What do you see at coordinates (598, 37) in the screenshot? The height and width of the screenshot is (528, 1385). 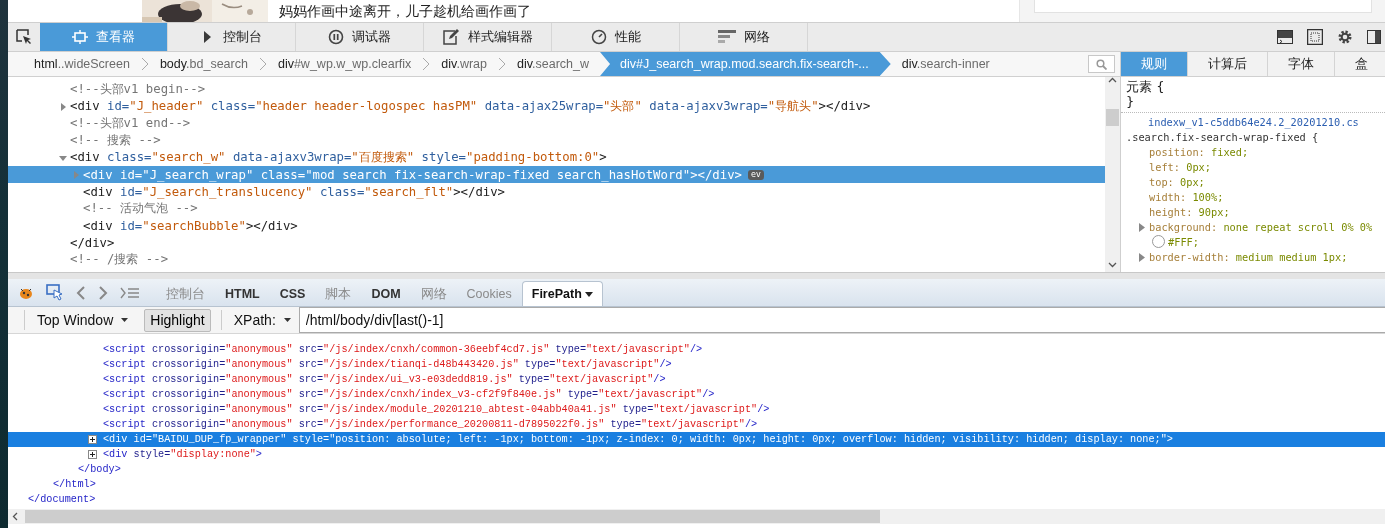 I see `gauge-icon` at bounding box center [598, 37].